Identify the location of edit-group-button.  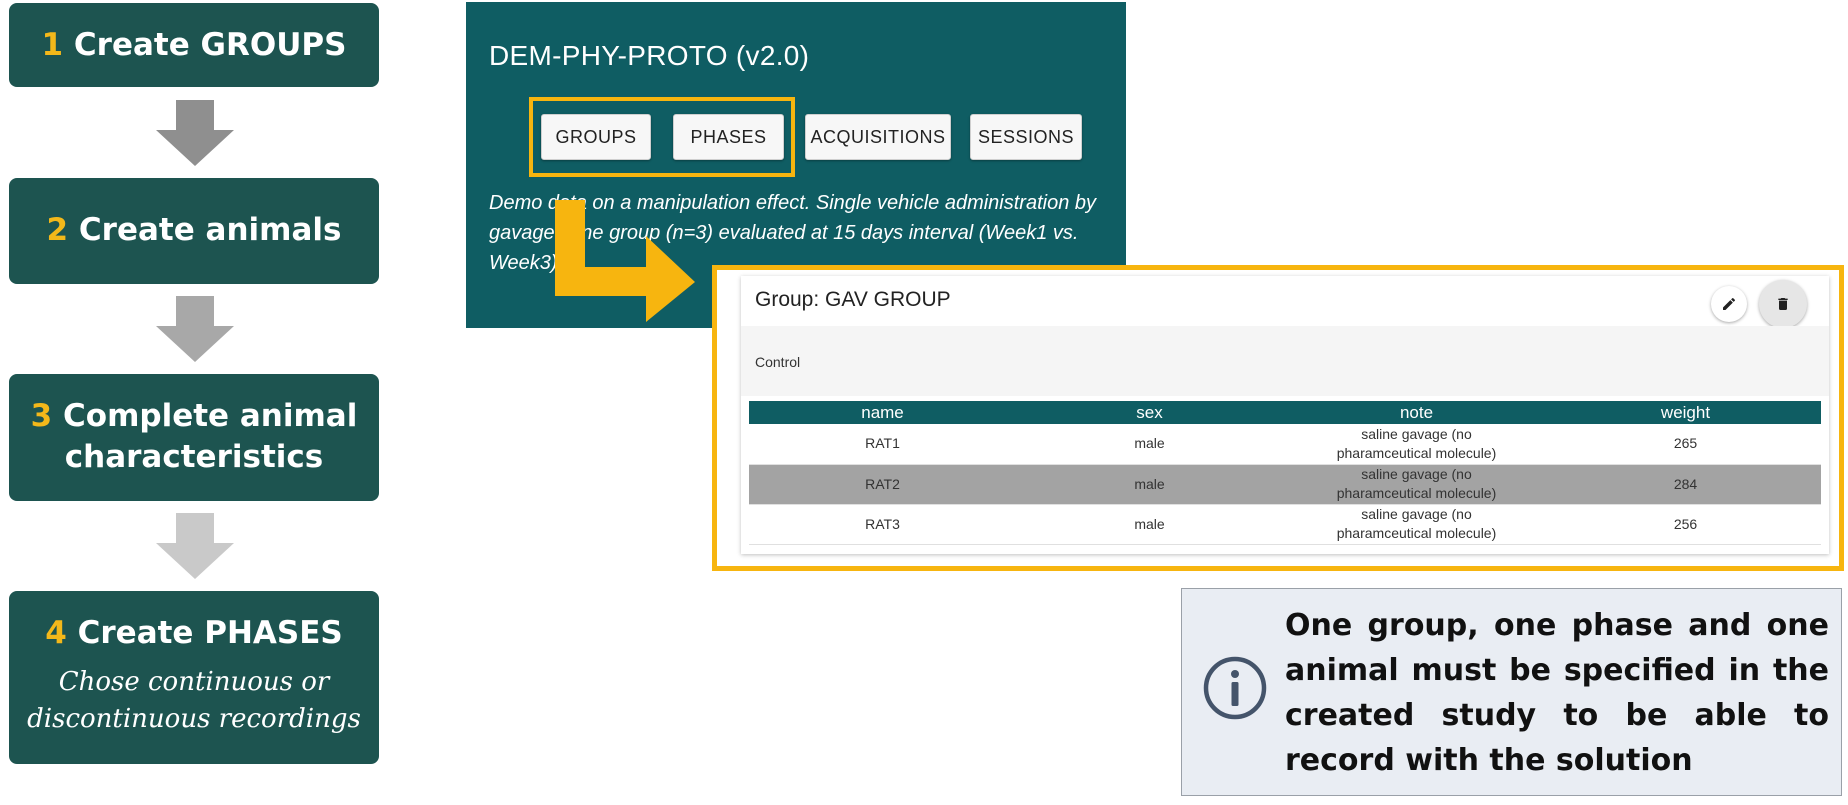
(1729, 304).